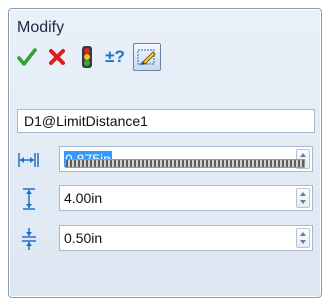 This screenshot has height=307, width=331. Describe the element at coordinates (186, 238) in the screenshot. I see `min-distance-input: 0.50in` at that location.